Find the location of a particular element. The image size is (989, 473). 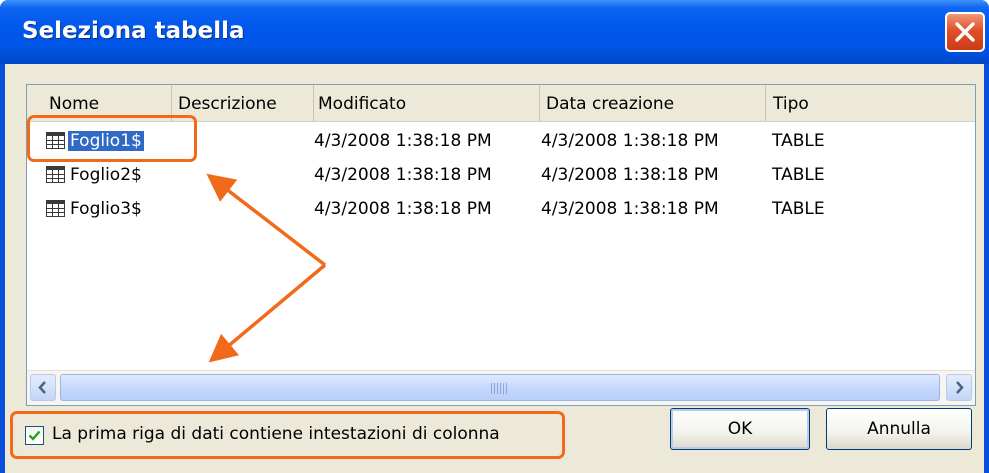

annotation-arrows is located at coordinates (266, 268).